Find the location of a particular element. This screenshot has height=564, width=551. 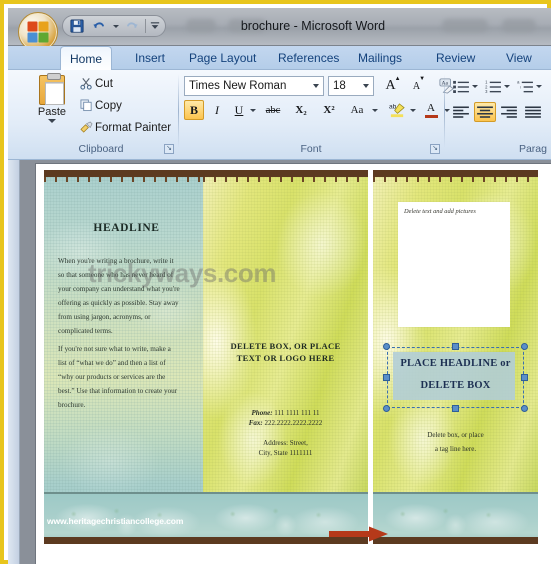

font-name-caret-icon is located at coordinates (316, 86).